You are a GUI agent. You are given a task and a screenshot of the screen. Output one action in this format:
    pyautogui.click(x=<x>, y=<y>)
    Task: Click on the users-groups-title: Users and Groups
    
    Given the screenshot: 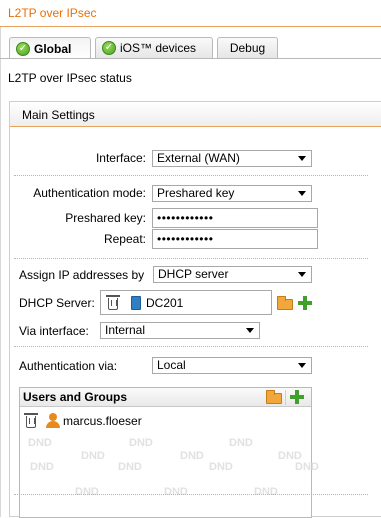 What is the action you would take?
    pyautogui.click(x=75, y=397)
    